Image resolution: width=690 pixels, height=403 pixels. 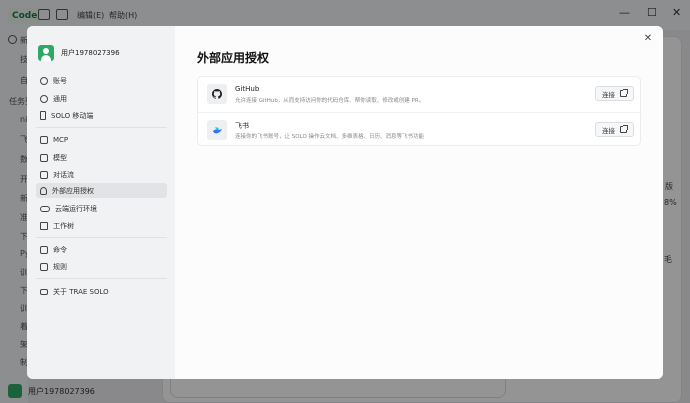 I want to click on service-description: 连接你的飞书账号，让 SOLO 操作云文档、多维表格、日历、消息等飞书功能, so click(x=330, y=137).